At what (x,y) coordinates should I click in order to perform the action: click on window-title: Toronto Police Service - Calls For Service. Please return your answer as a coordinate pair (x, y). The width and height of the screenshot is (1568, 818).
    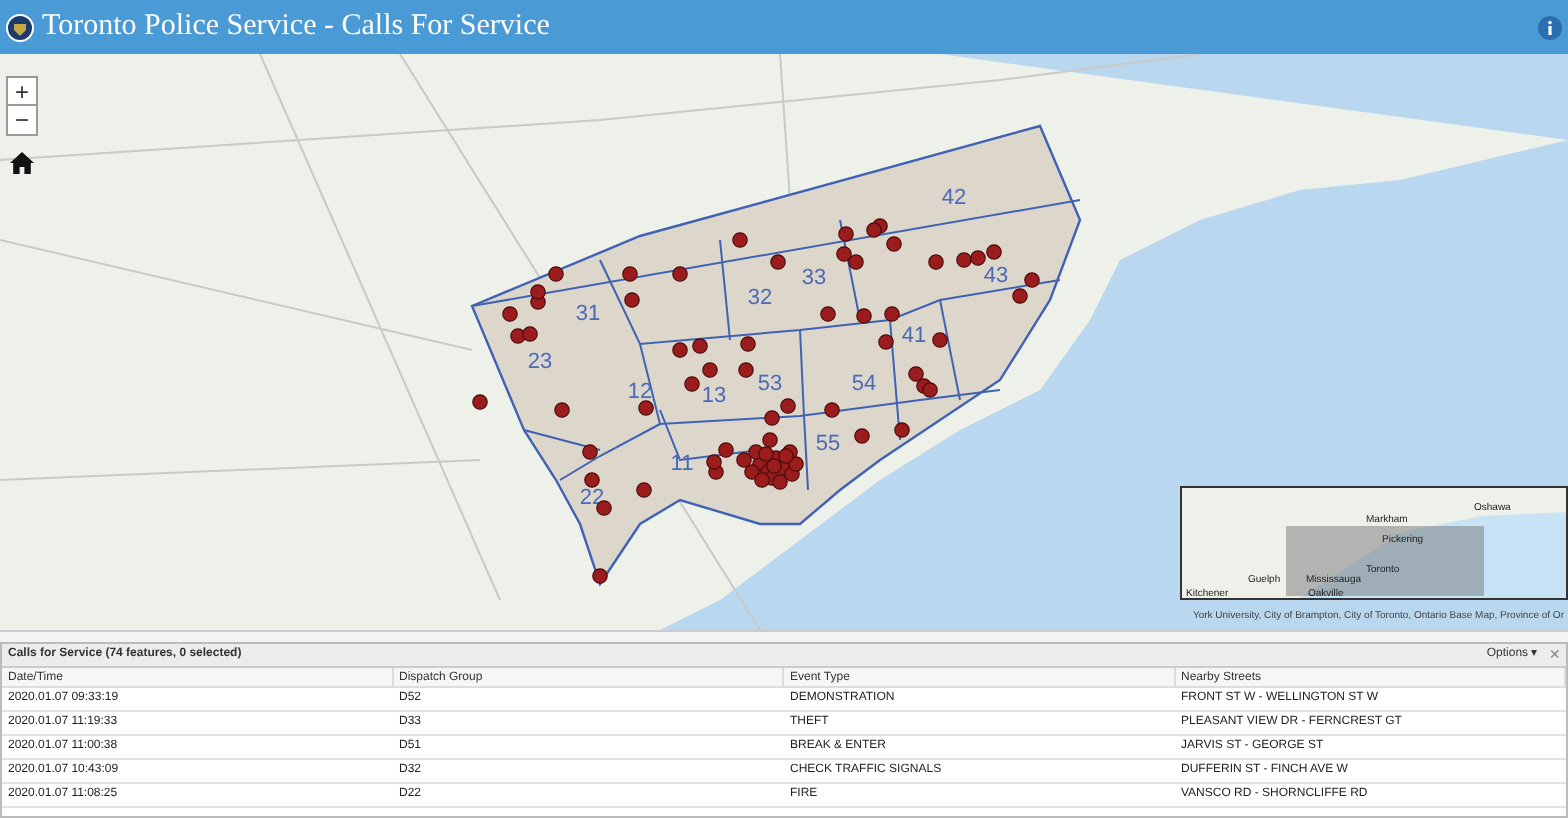
    Looking at the image, I should click on (296, 27).